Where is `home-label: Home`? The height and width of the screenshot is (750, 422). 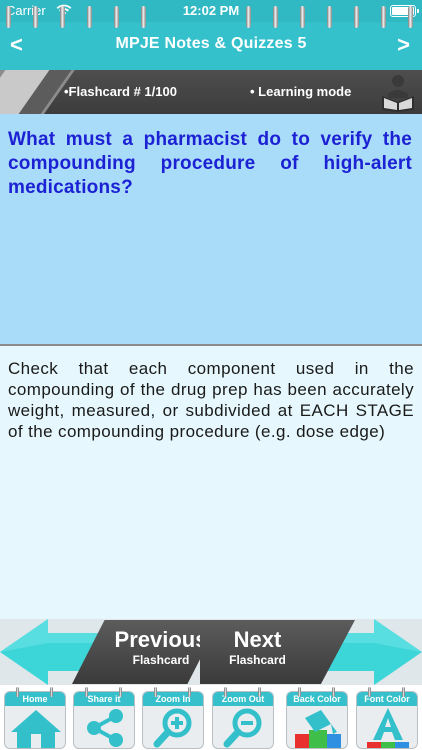 home-label: Home is located at coordinates (35, 699).